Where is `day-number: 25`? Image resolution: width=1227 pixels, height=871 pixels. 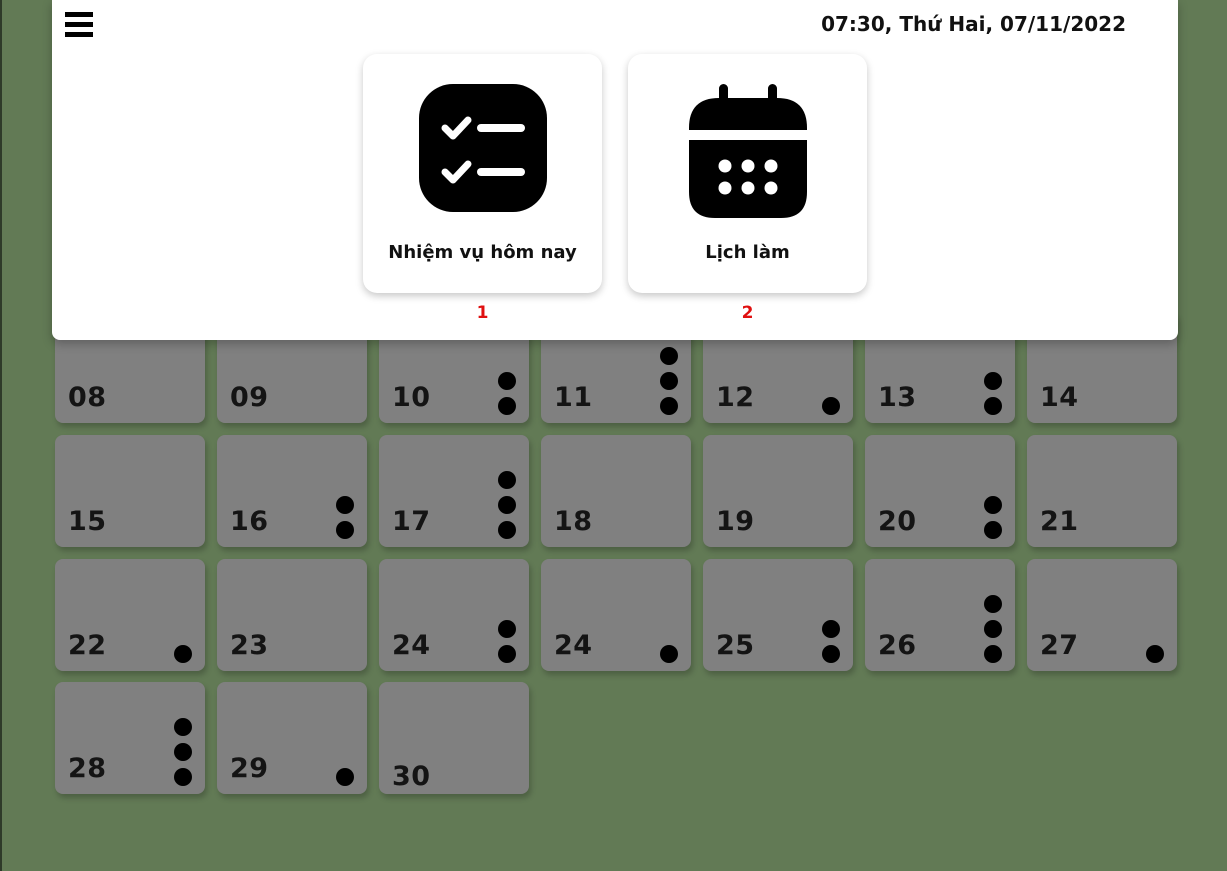
day-number: 25 is located at coordinates (735, 645).